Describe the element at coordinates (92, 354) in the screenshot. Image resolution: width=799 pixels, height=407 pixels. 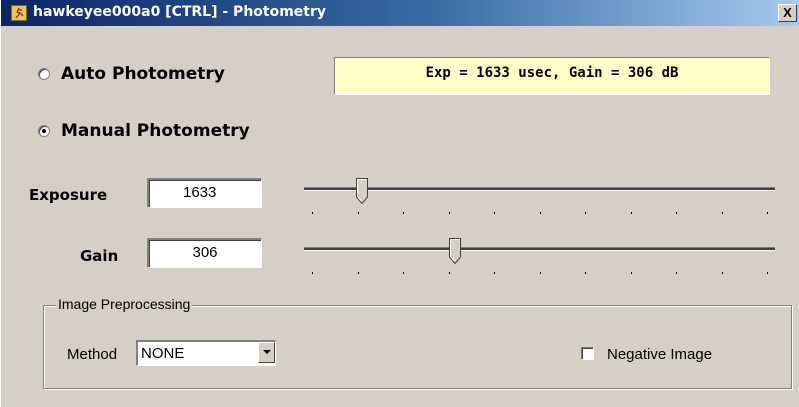
I see `method-label: Method` at that location.